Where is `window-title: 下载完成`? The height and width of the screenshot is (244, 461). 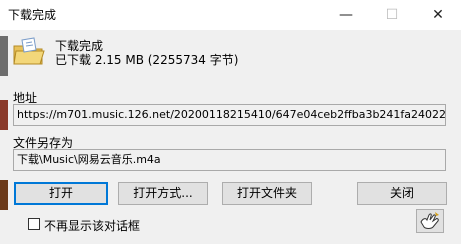
window-title: 下载完成 is located at coordinates (32, 15).